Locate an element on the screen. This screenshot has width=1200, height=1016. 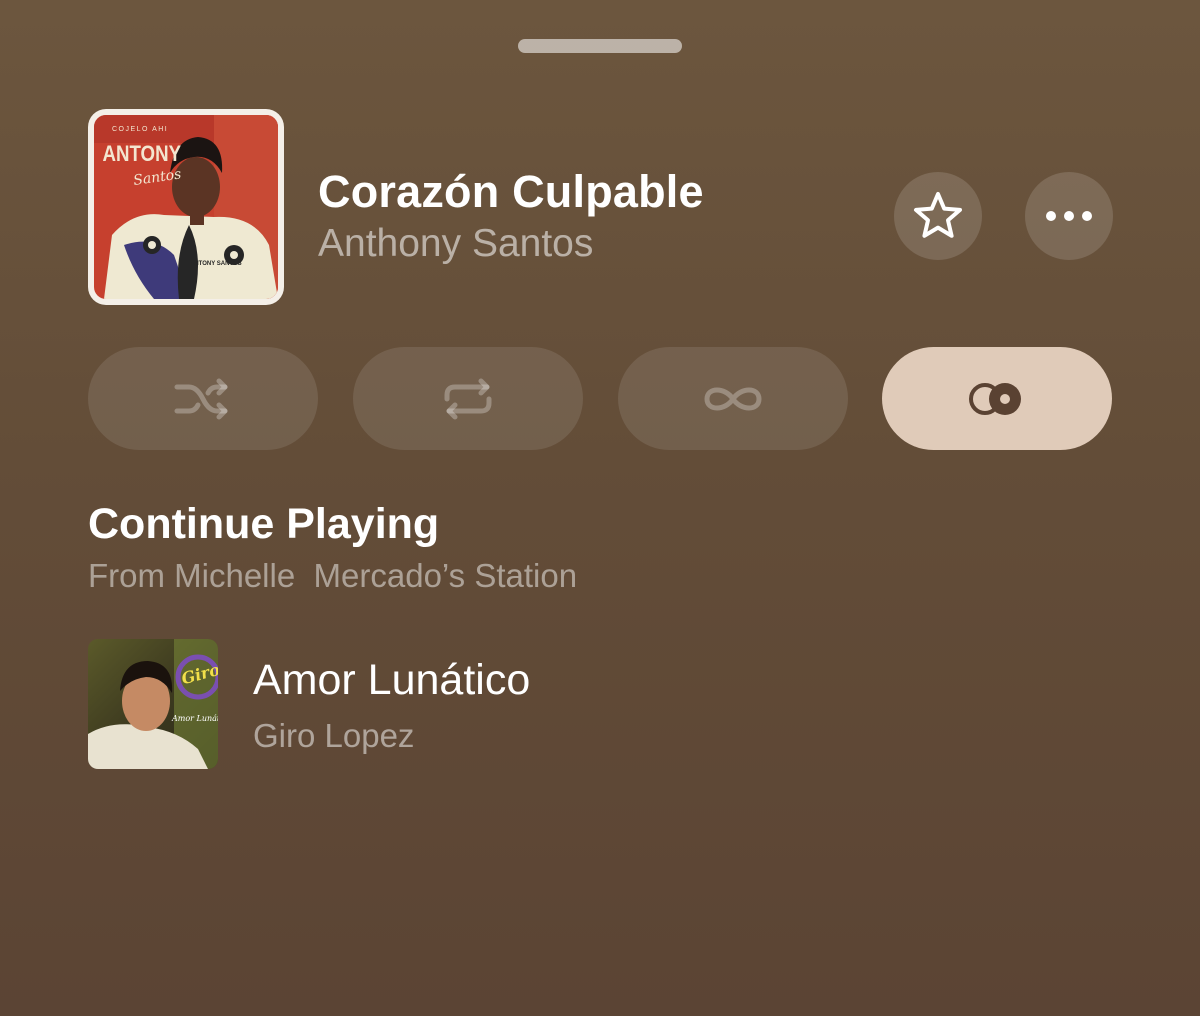
crossfade-button is located at coordinates (997, 398).